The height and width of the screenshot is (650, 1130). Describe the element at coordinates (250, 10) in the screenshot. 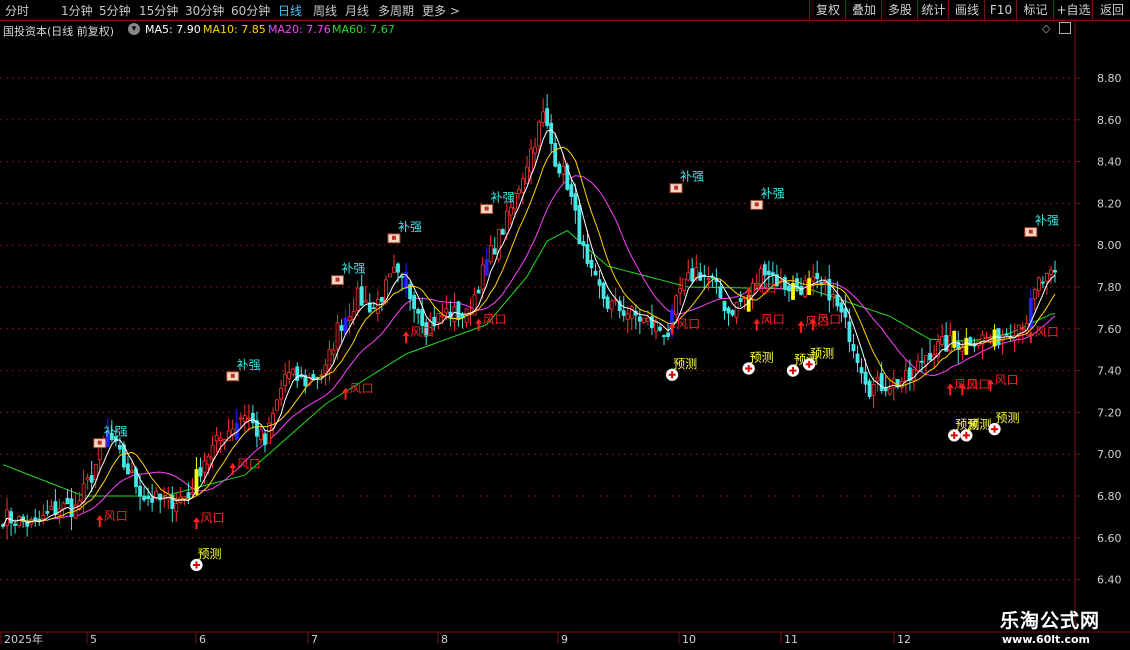

I see `tab-60min: 60分钟` at that location.